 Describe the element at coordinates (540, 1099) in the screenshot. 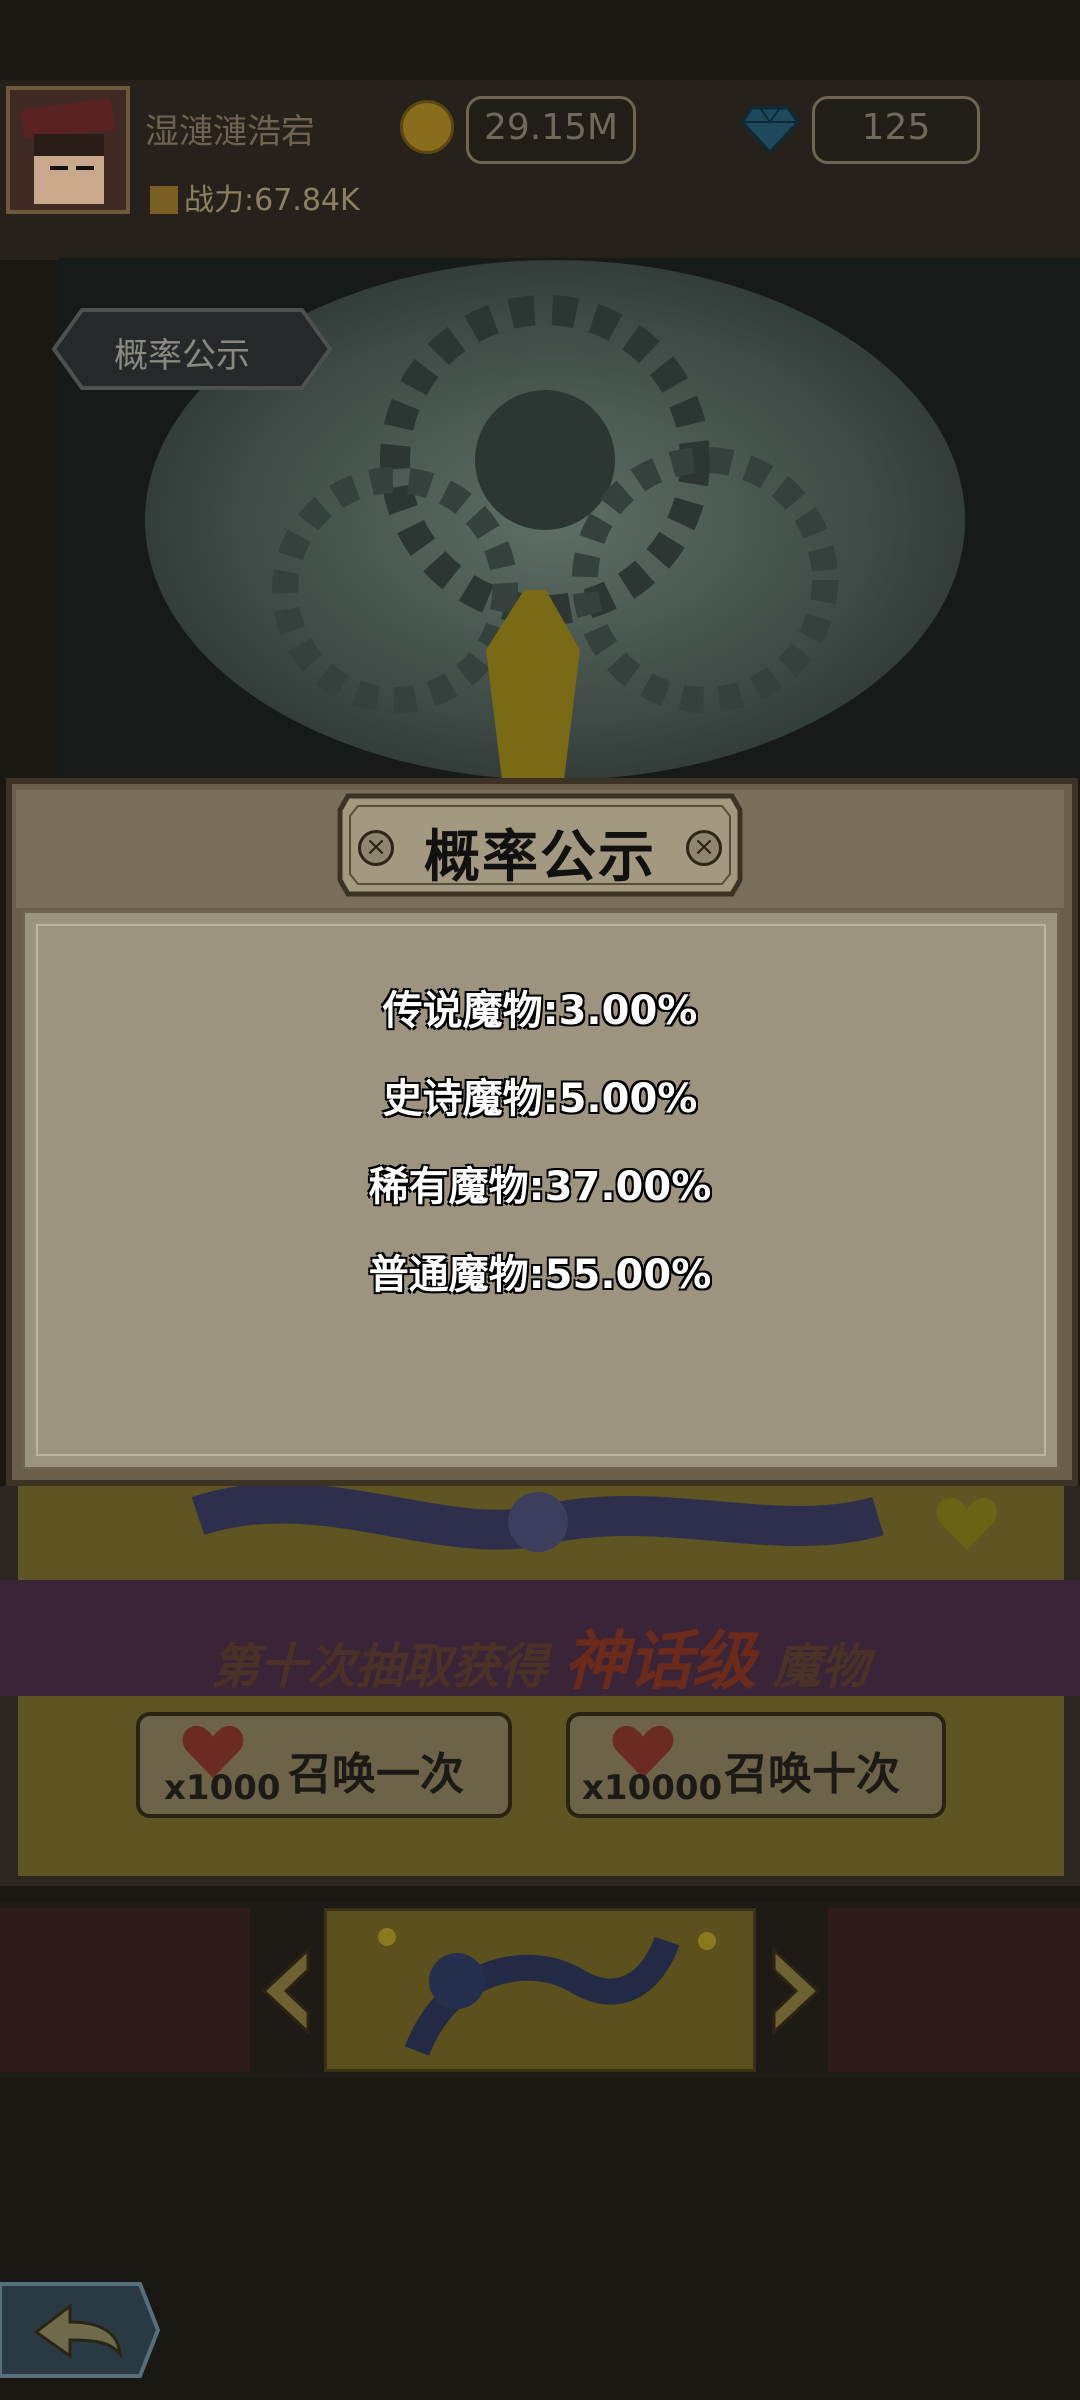

I see `rate-epic: 史诗魔物:5.00%` at that location.